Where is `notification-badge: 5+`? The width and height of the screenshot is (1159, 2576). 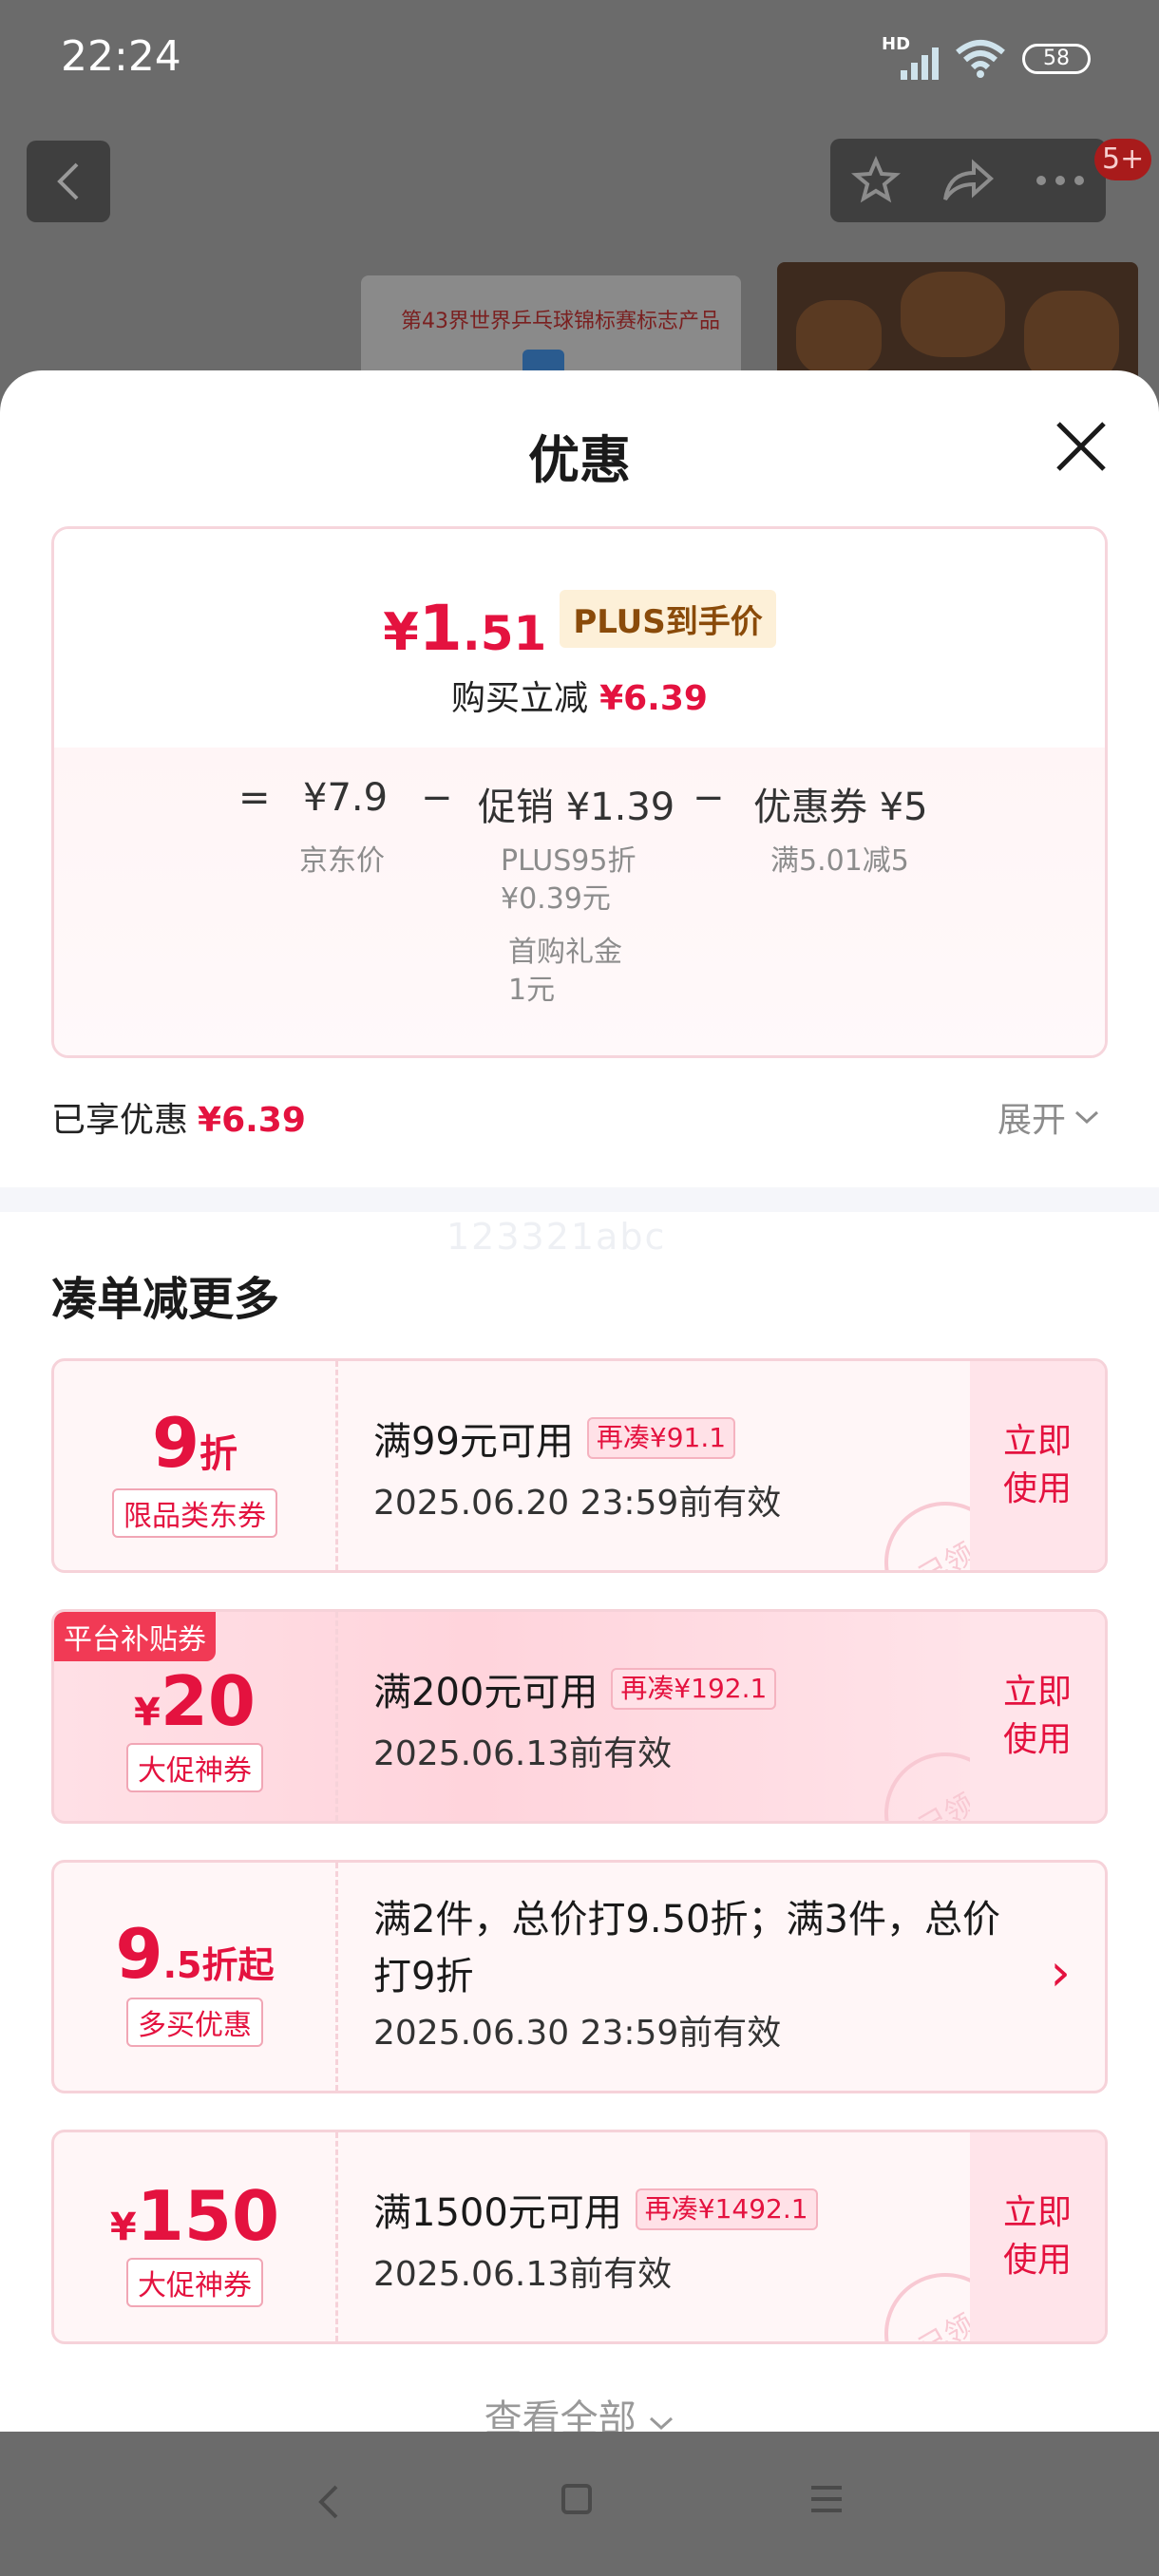 notification-badge: 5+ is located at coordinates (1123, 159).